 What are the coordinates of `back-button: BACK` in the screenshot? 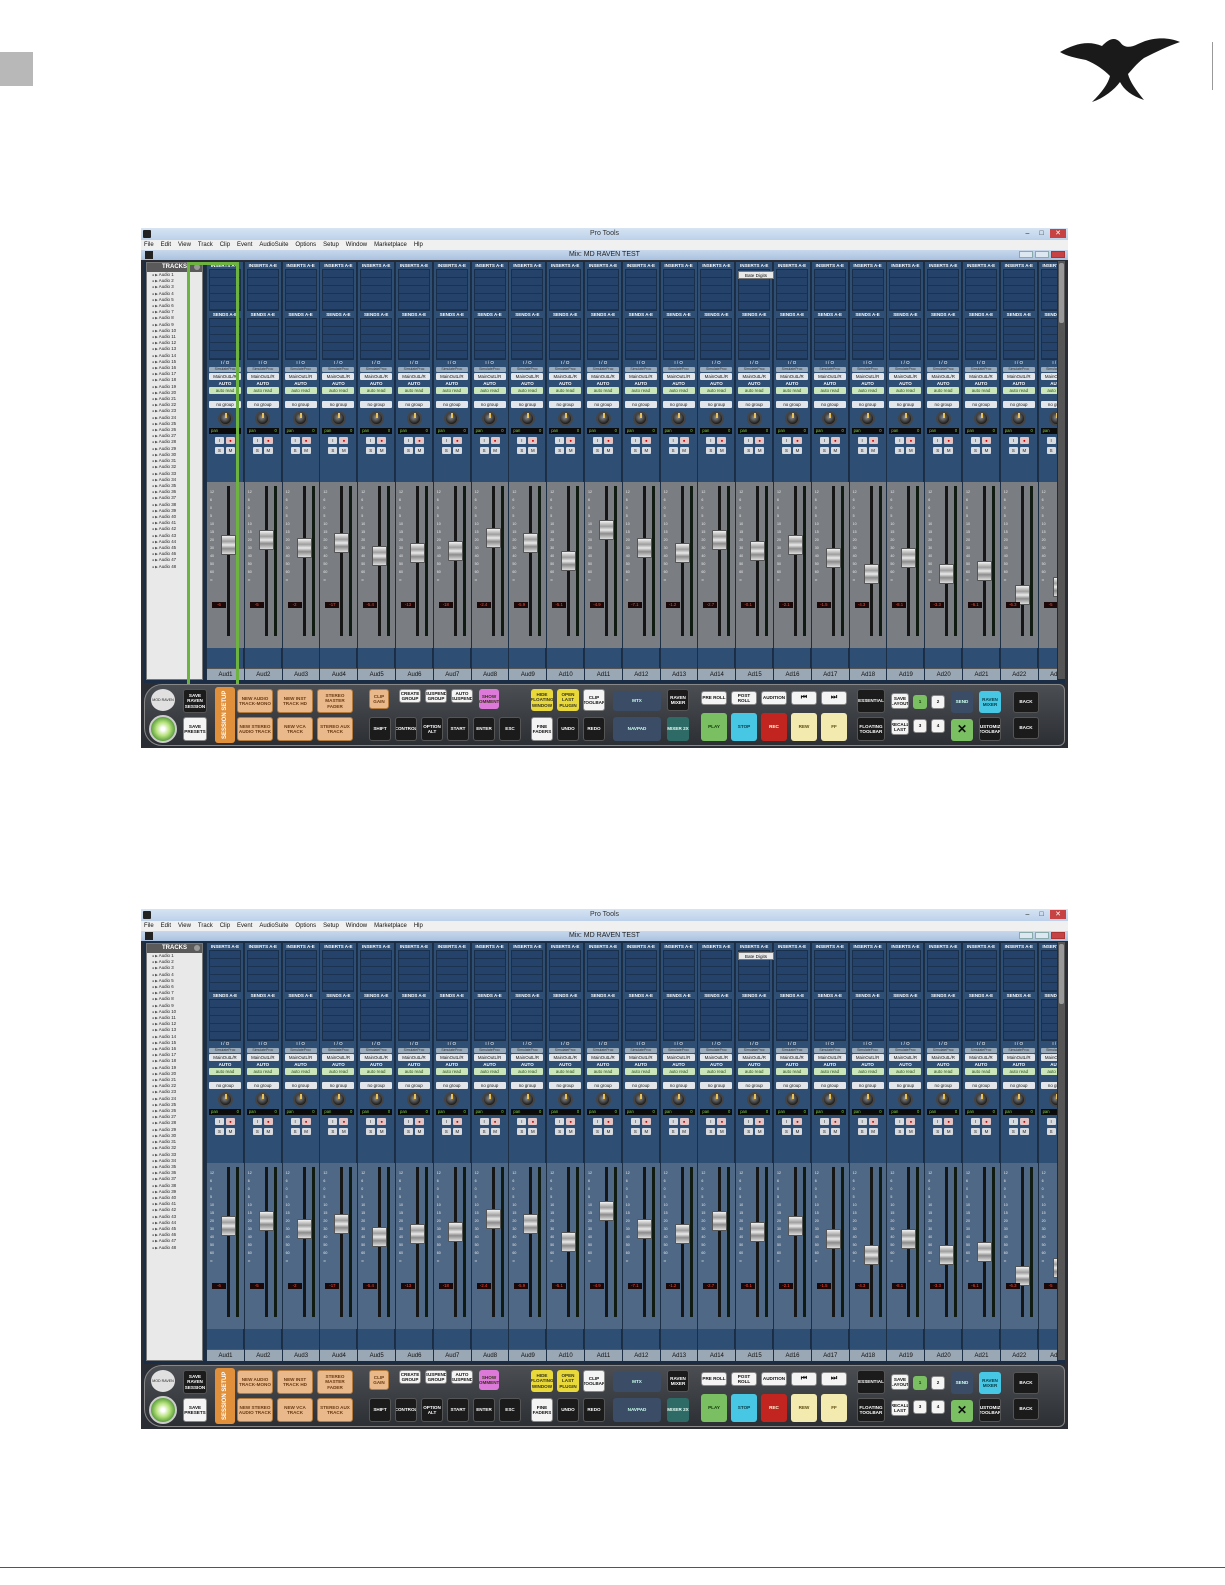 It's located at (1026, 702).